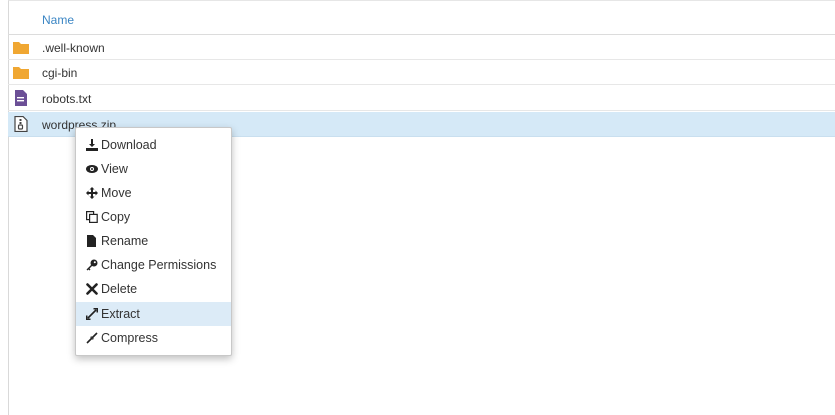 The height and width of the screenshot is (415, 835). I want to click on name-column-header: Name, so click(58, 20).